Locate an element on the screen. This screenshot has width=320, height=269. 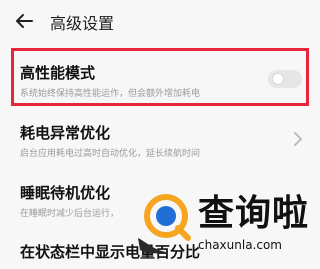
setting-label: 睡眠待机优化 is located at coordinates (65, 193).